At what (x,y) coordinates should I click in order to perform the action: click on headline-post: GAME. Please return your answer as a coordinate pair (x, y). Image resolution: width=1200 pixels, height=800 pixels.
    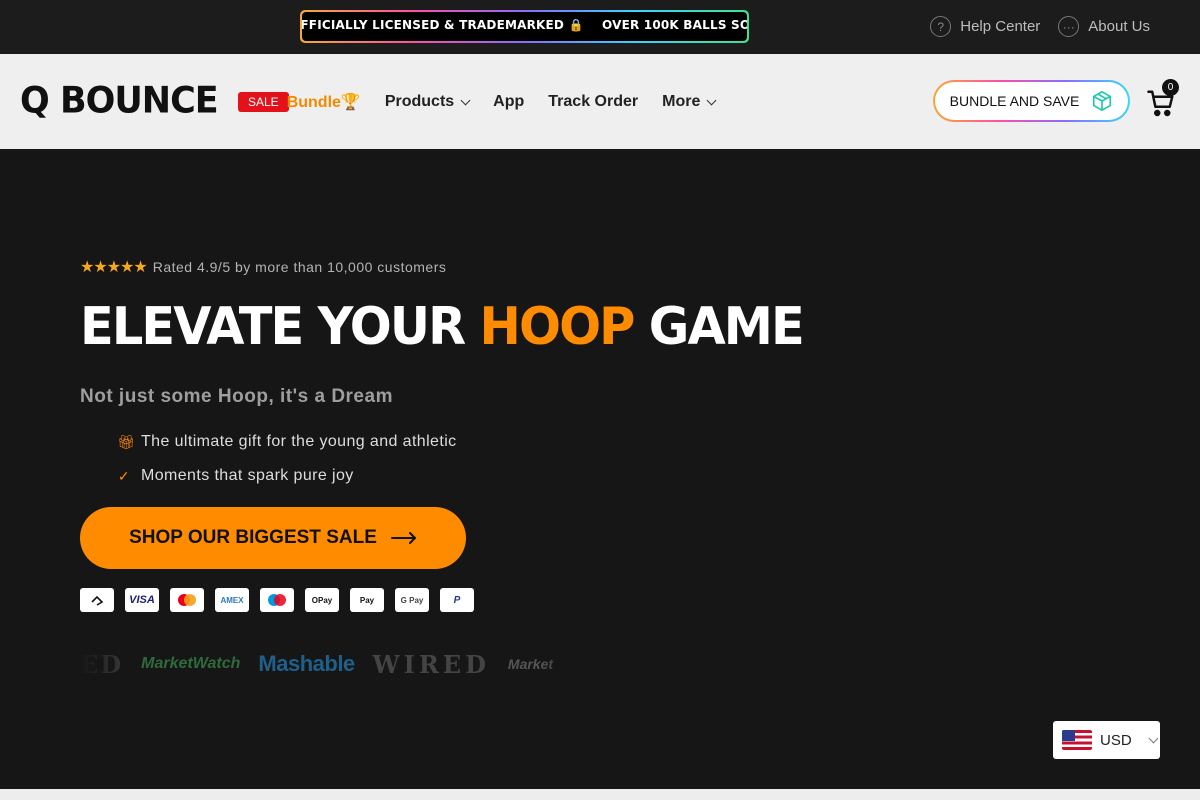
    Looking at the image, I should click on (719, 327).